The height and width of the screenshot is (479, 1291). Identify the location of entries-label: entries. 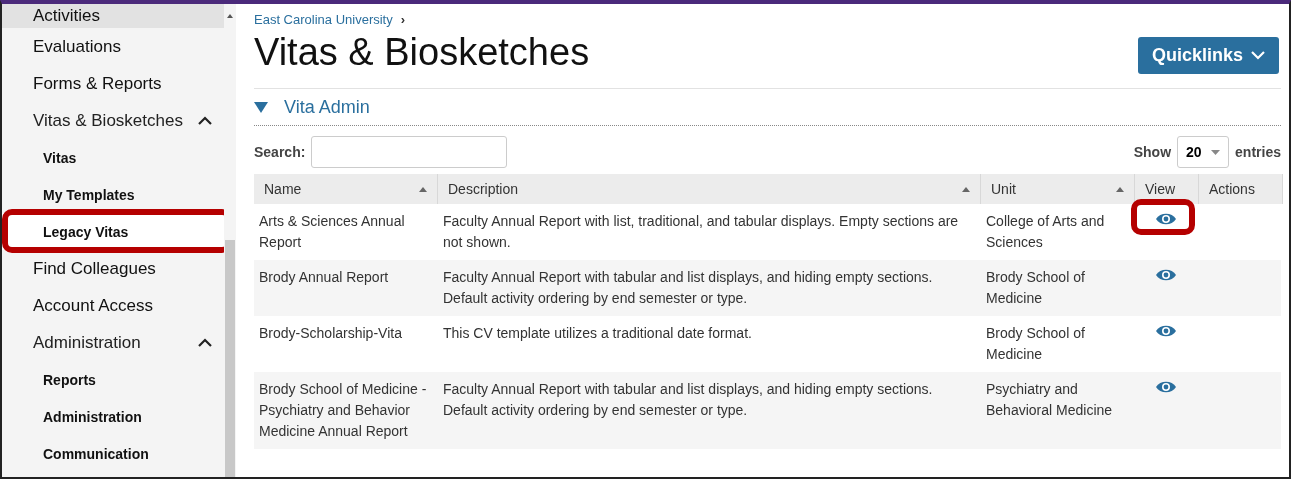
(1258, 152).